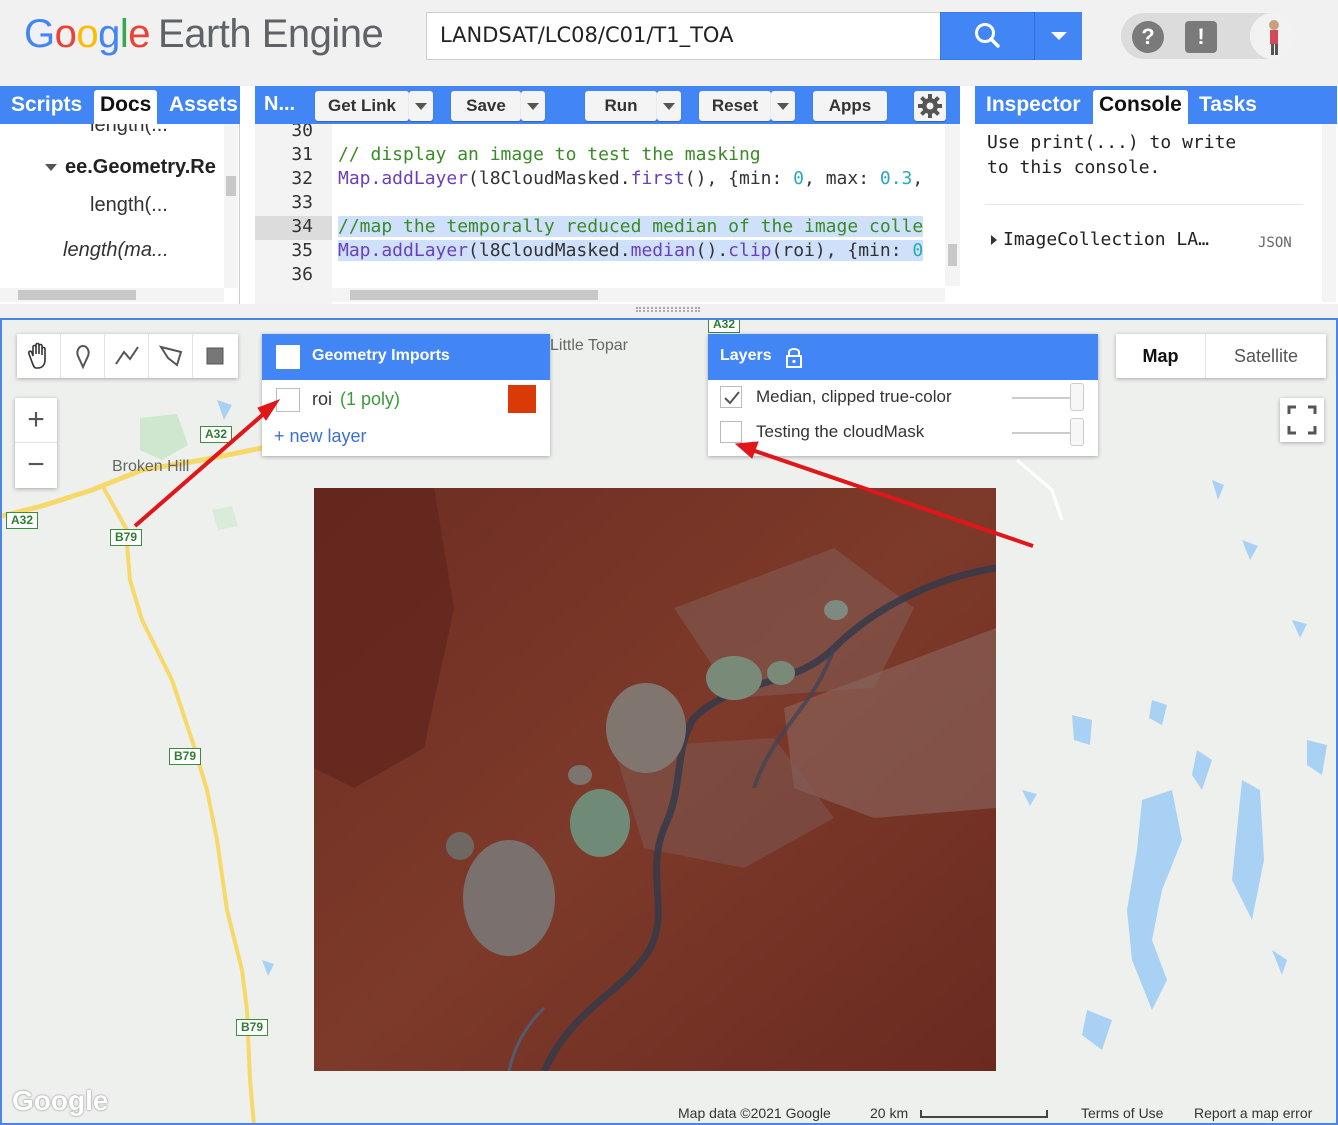 This screenshot has height=1125, width=1338. What do you see at coordinates (549, 154) in the screenshot?
I see `code-line: // display an image to test the masking` at bounding box center [549, 154].